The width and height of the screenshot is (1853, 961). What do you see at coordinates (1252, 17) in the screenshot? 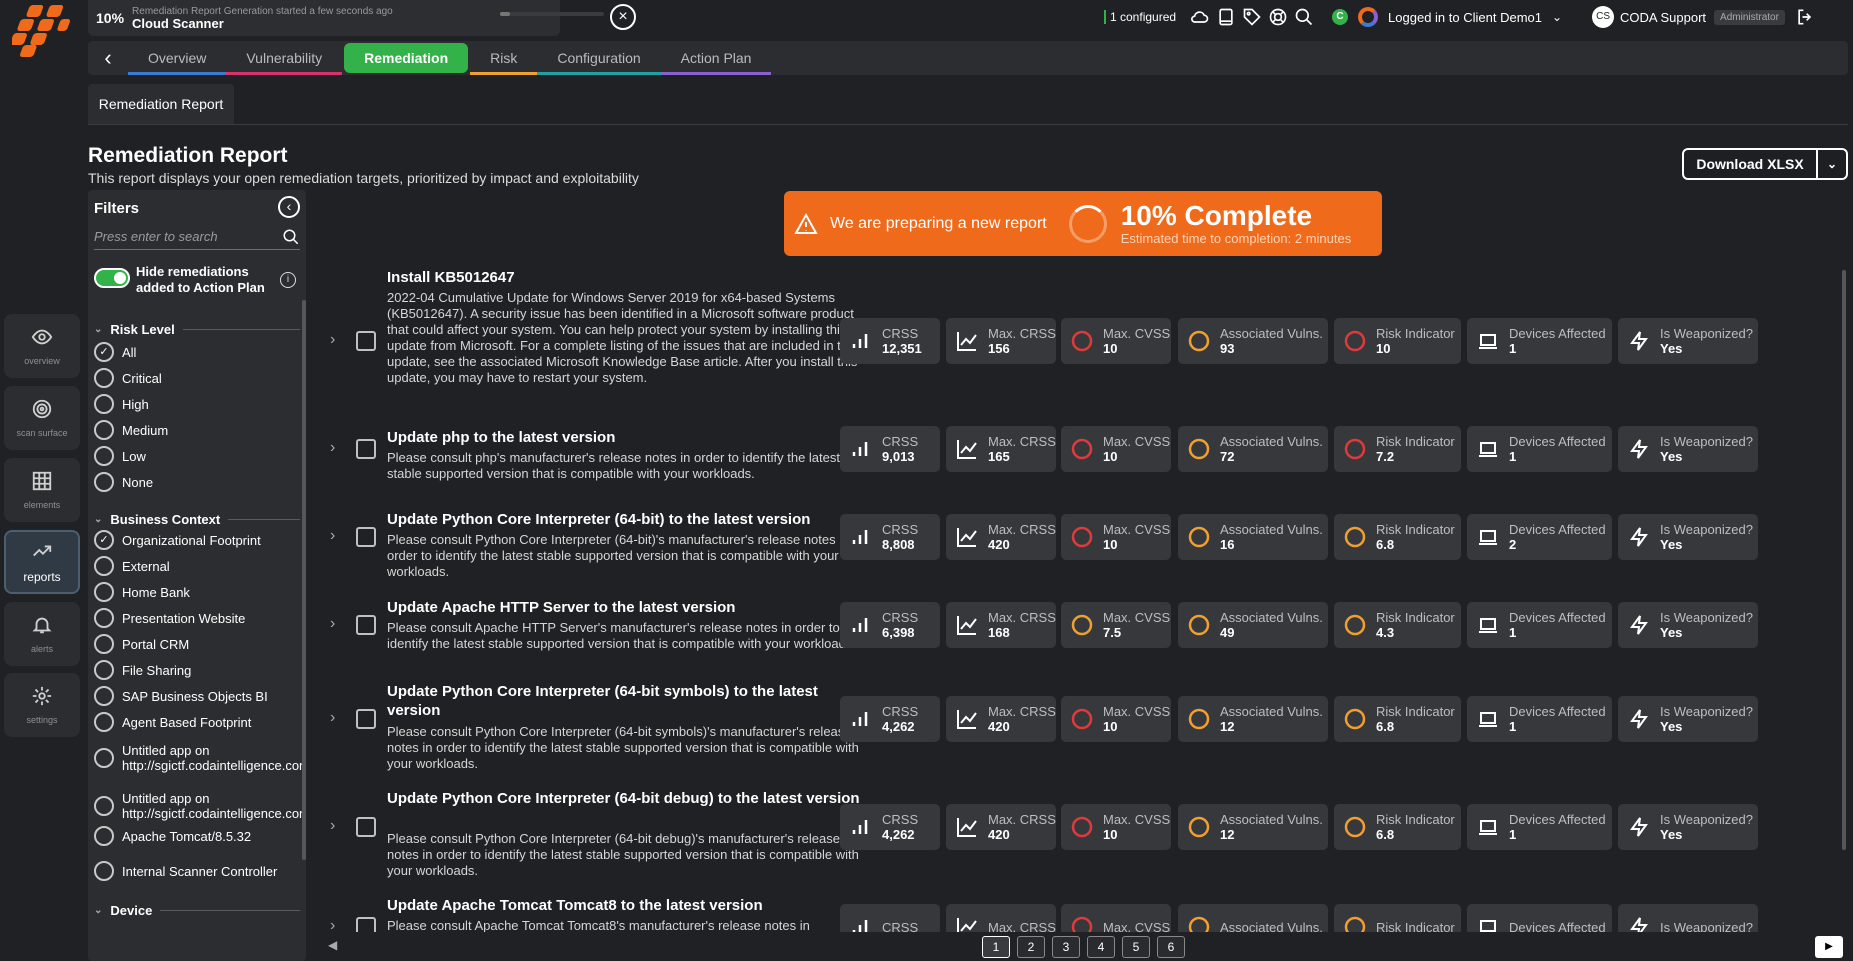
I see `tag-icon` at bounding box center [1252, 17].